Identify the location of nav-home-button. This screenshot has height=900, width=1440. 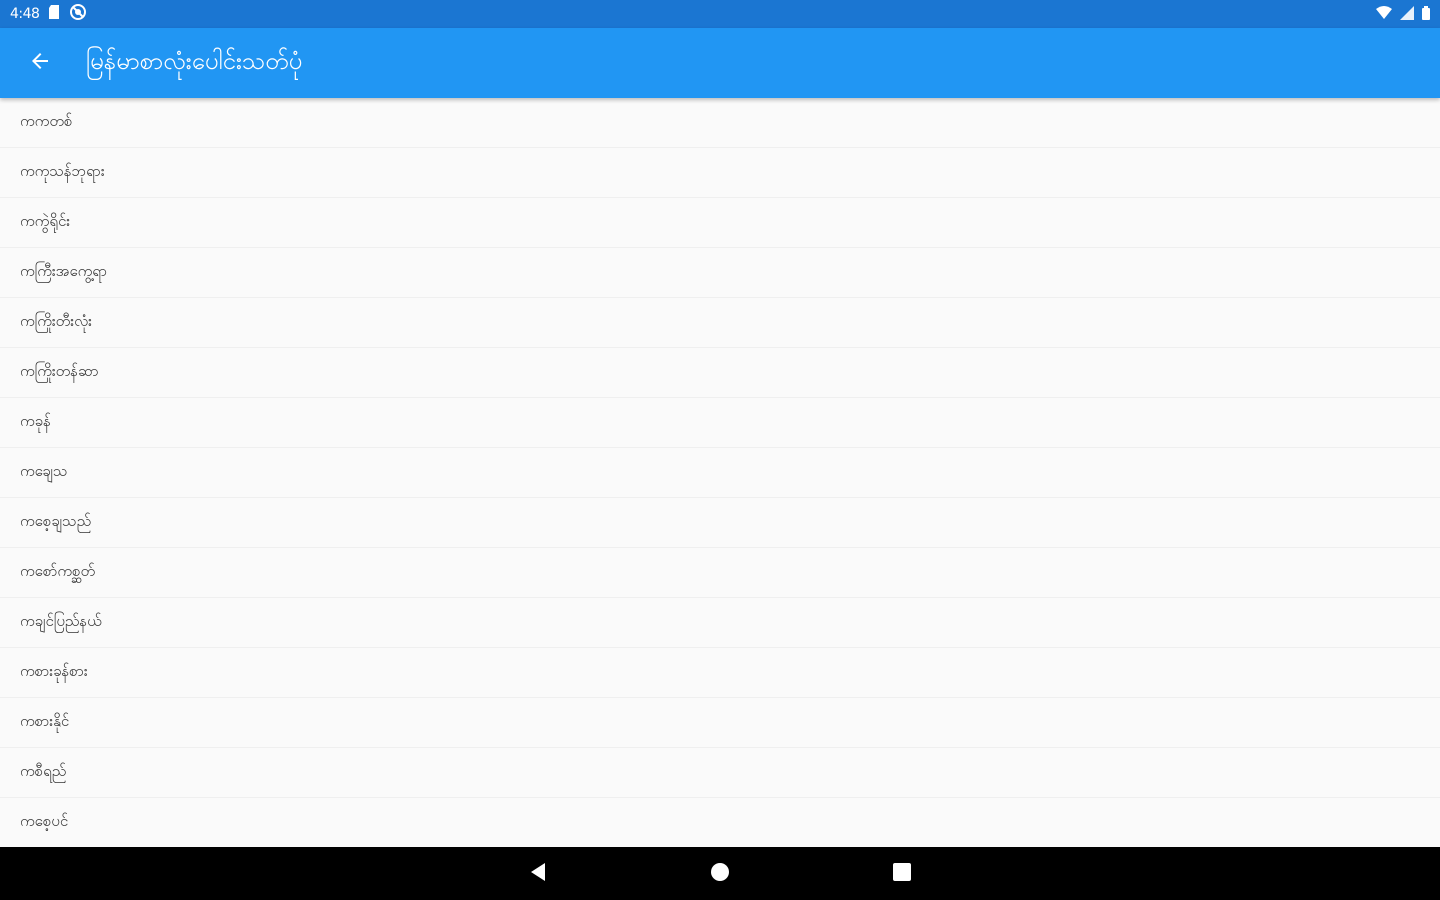
(720, 873).